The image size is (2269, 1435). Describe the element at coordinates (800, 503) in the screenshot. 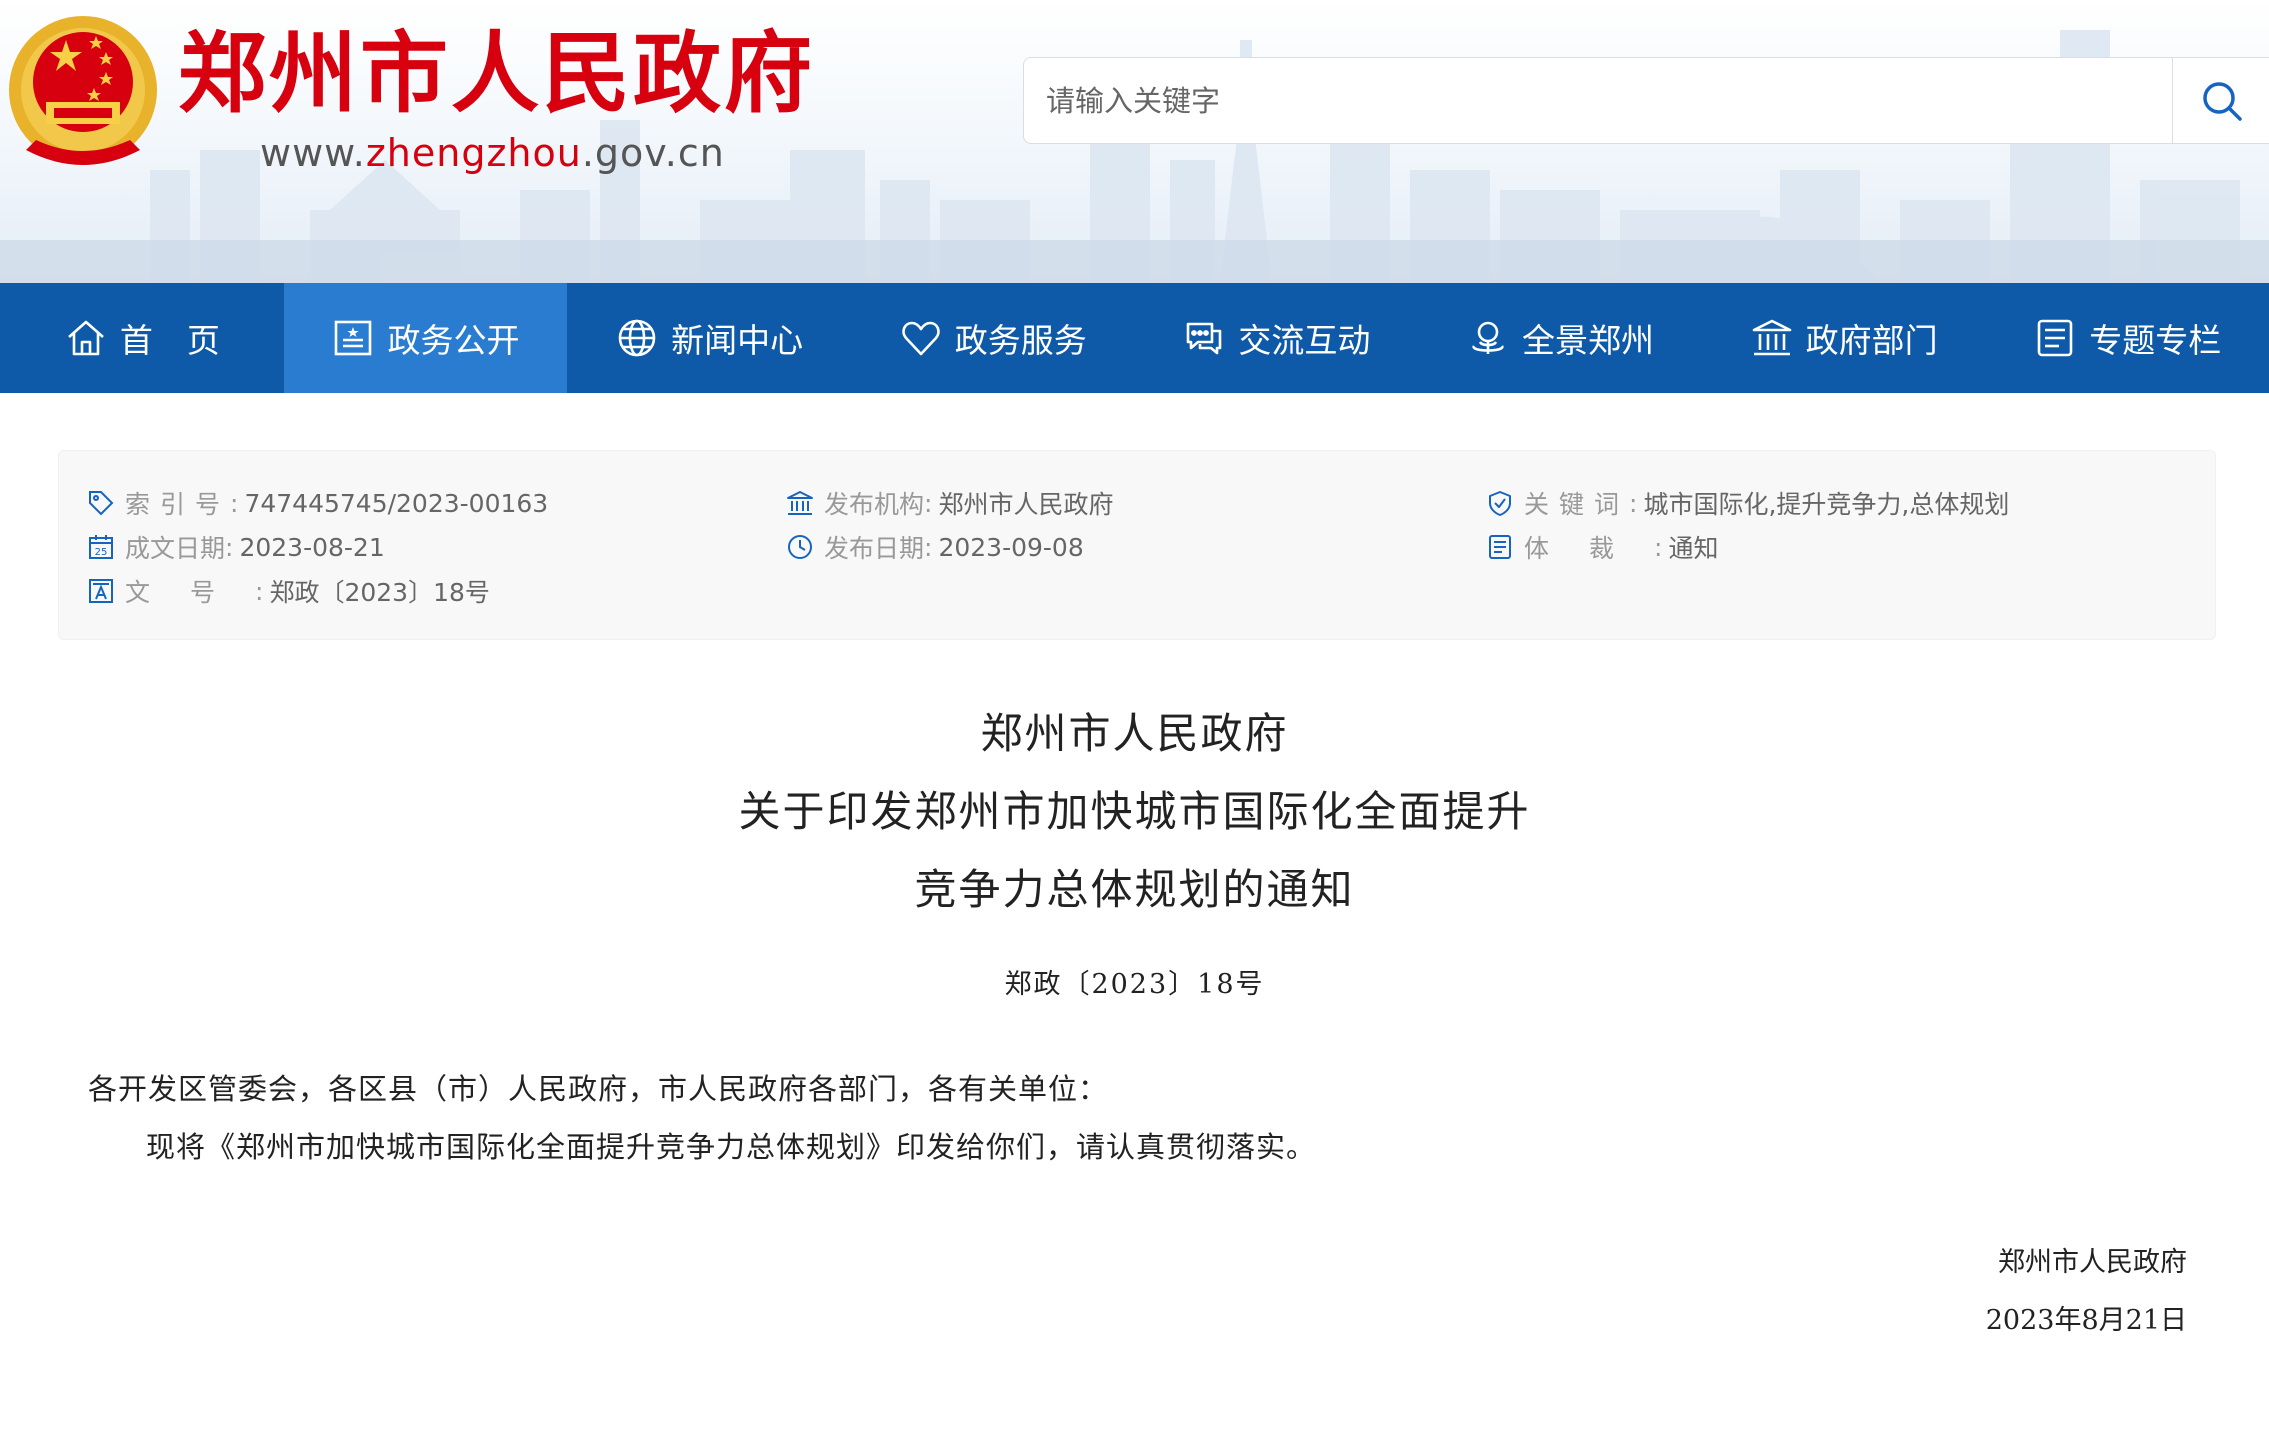

I see `institution-icon` at that location.